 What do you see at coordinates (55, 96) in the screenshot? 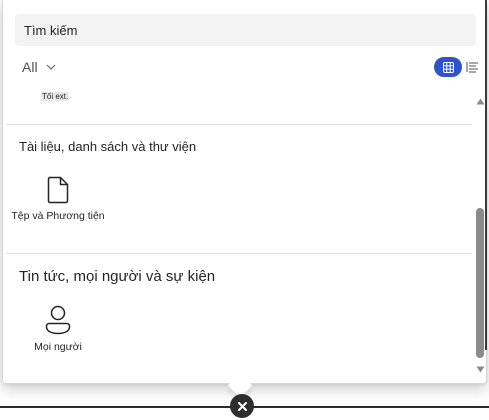
I see `partial-item-label: Tối ext.` at bounding box center [55, 96].